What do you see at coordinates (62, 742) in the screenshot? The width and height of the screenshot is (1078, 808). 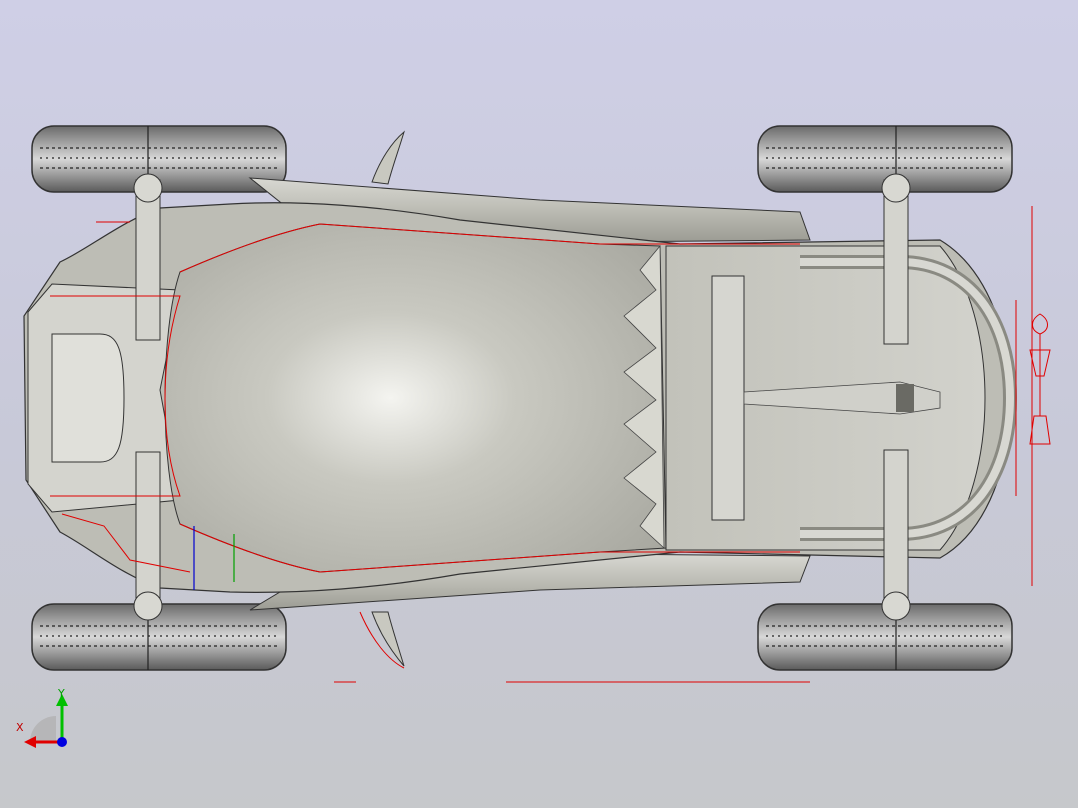 I see `z-axis-dot-icon` at bounding box center [62, 742].